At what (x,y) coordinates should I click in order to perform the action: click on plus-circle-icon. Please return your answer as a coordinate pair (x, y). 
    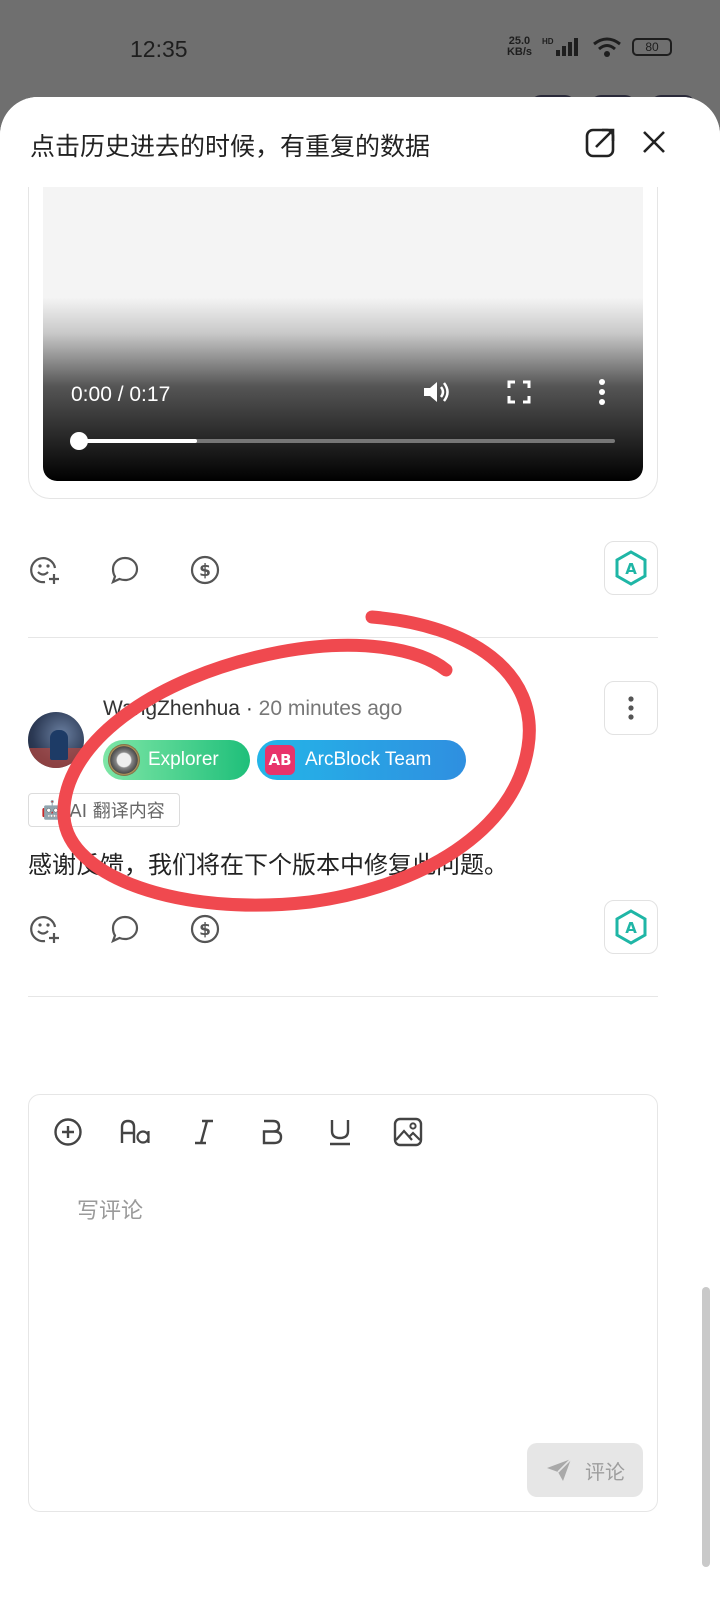
    Looking at the image, I should click on (68, 1132).